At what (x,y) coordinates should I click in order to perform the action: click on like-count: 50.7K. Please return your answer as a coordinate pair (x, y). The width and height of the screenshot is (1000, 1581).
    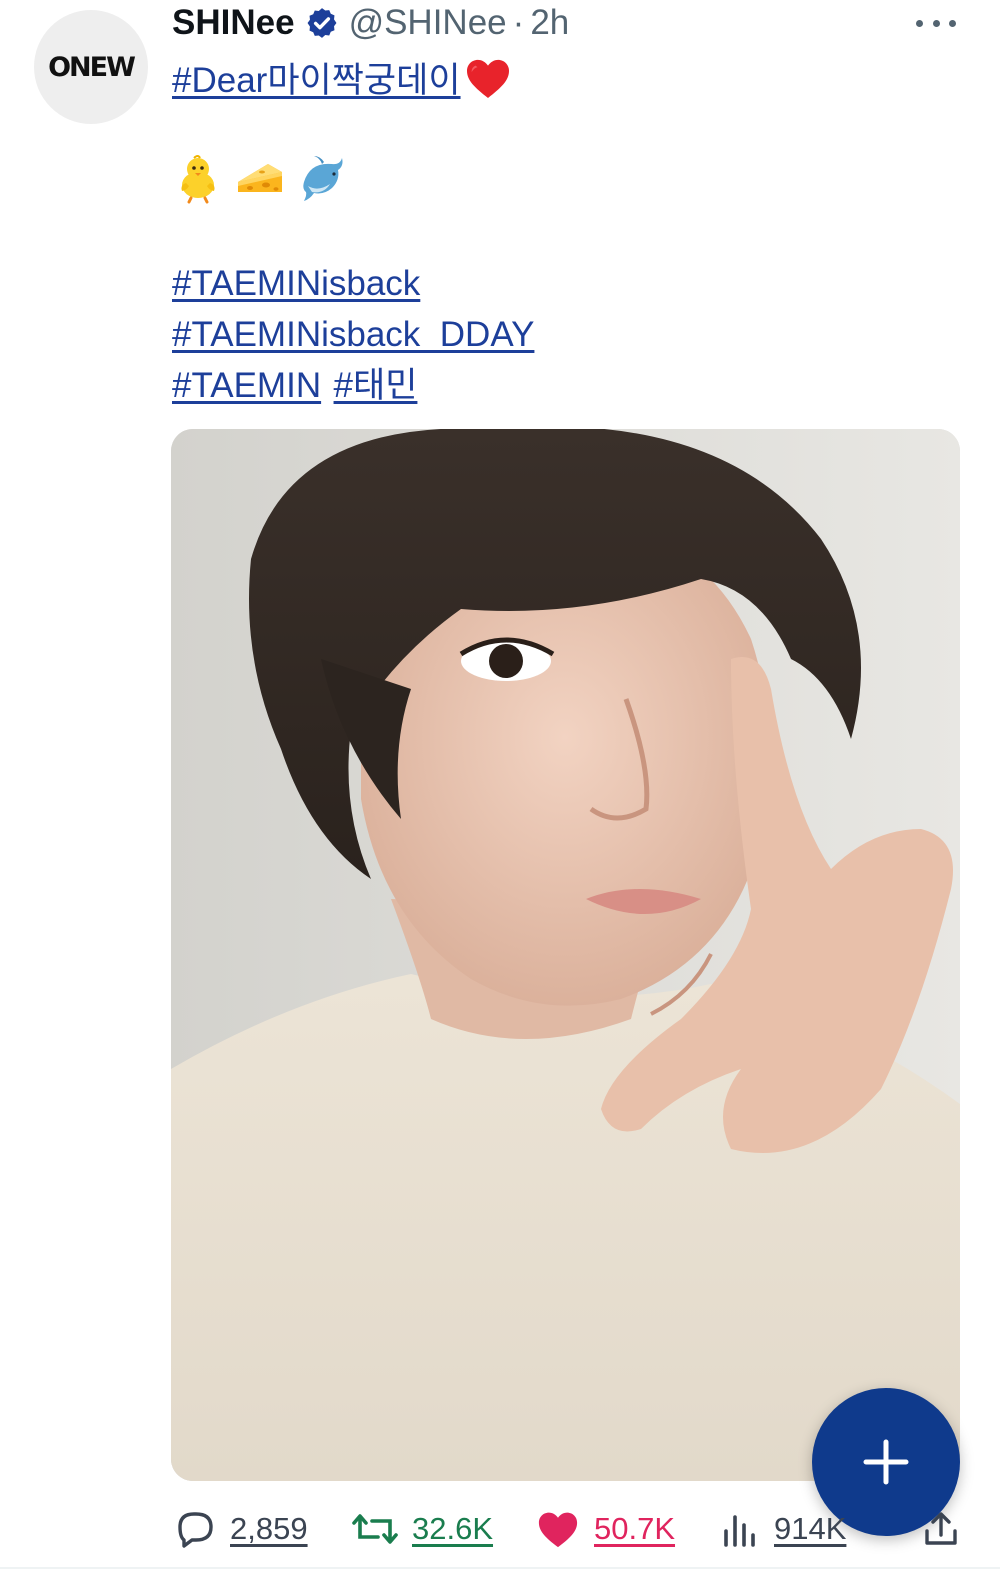
    Looking at the image, I should click on (635, 1528).